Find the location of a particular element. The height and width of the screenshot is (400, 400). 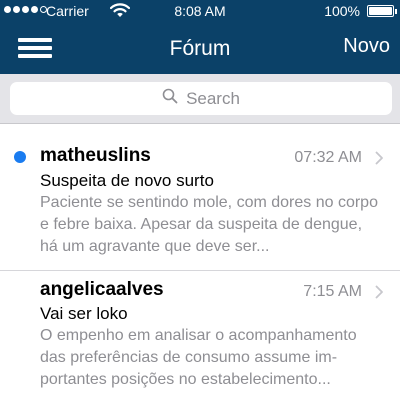

message-subject: Suspeita de novo surto is located at coordinates (127, 180).